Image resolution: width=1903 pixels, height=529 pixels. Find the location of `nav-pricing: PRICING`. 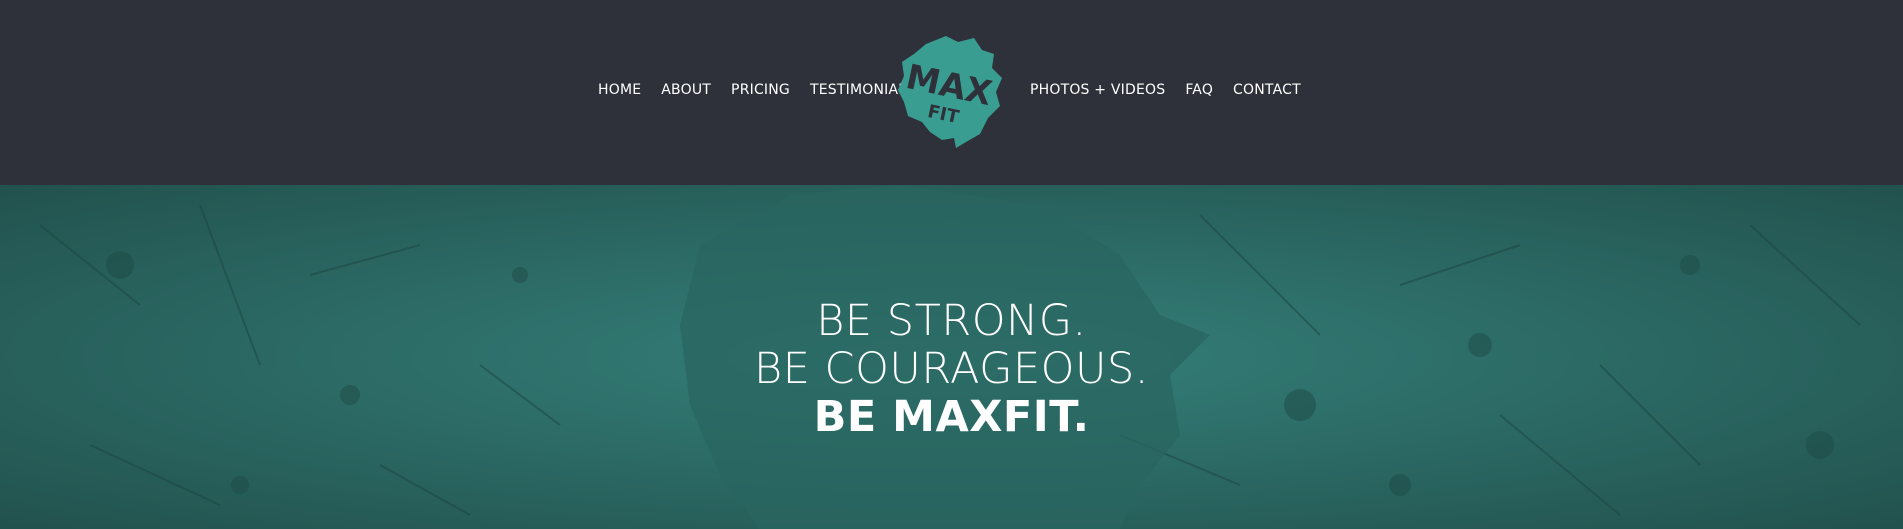

nav-pricing: PRICING is located at coordinates (760, 90).